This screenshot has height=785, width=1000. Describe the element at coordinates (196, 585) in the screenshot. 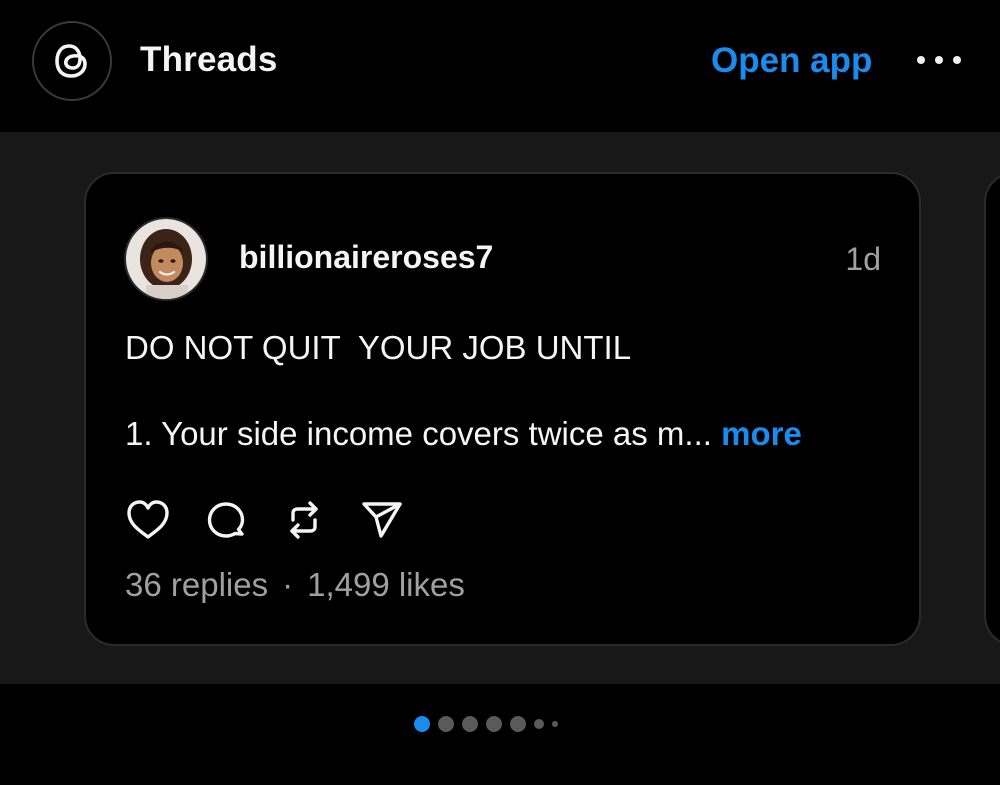

I see `replies-count: 36 replies` at that location.